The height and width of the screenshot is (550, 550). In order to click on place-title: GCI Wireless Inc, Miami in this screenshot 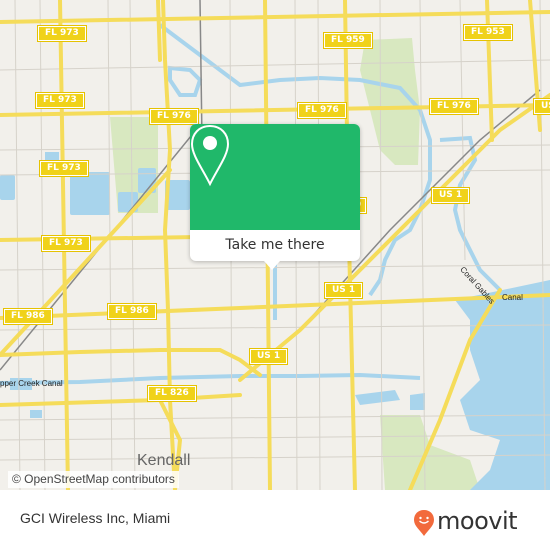, I will do `click(95, 518)`.